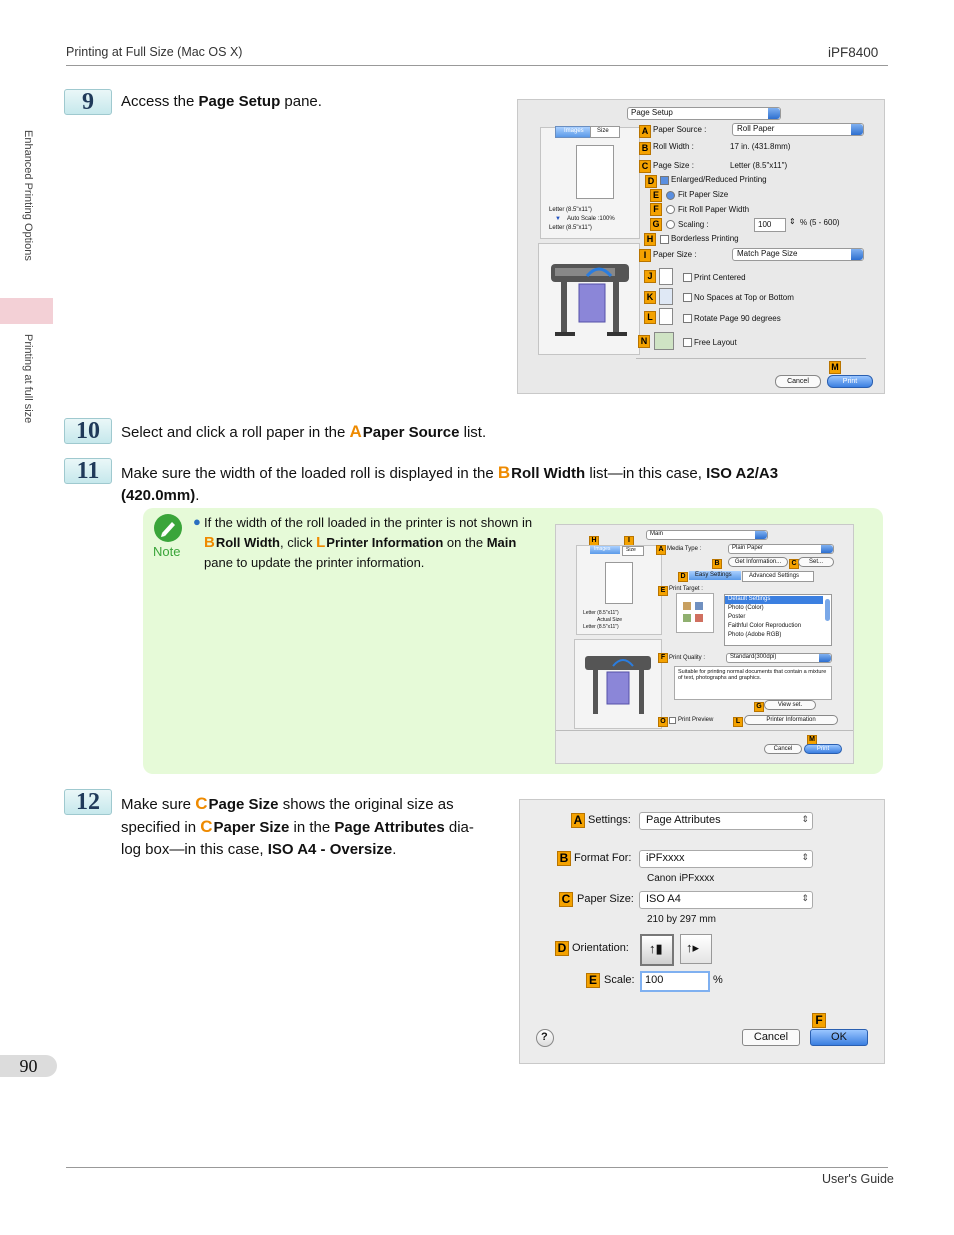  I want to click on main-tab-size: Size, so click(633, 551).